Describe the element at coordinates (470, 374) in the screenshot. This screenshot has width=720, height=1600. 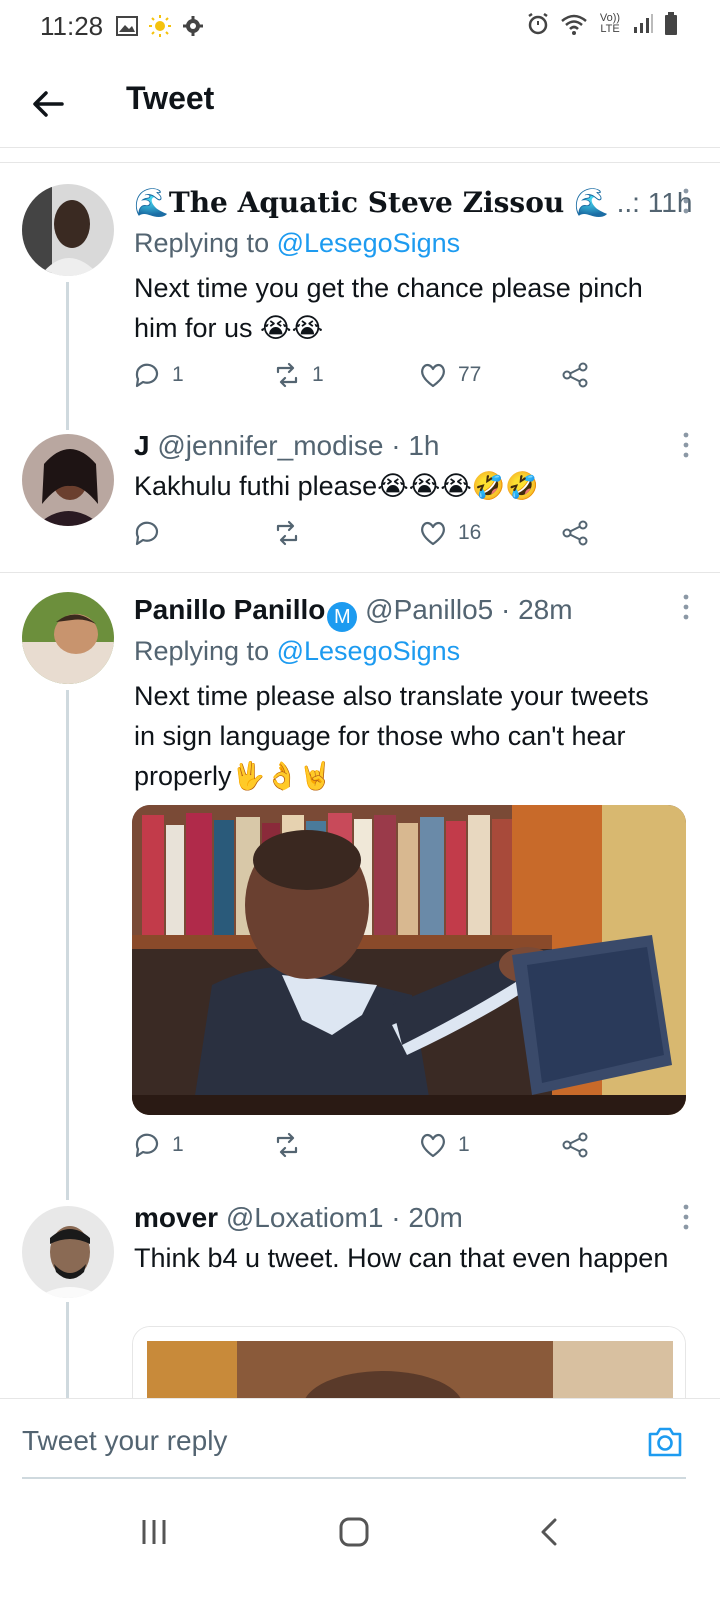
I see `like-count: 77` at that location.